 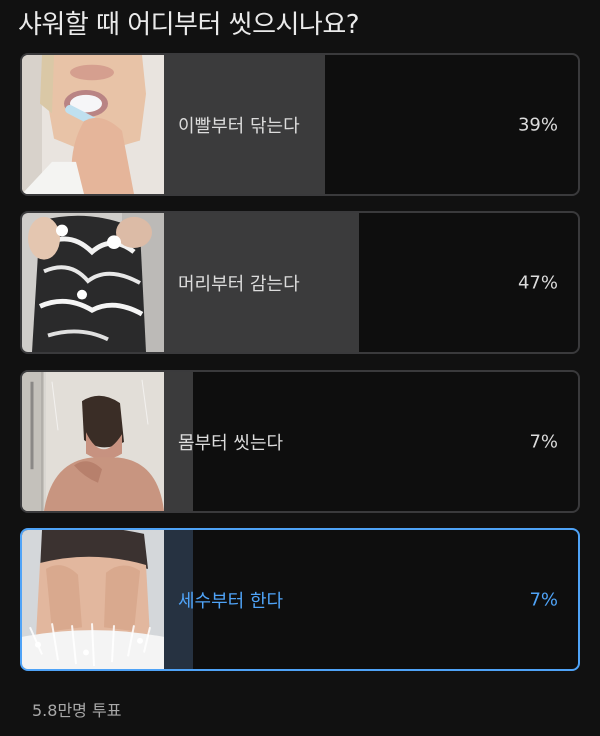 What do you see at coordinates (93, 599) in the screenshot?
I see `face-washing-image` at bounding box center [93, 599].